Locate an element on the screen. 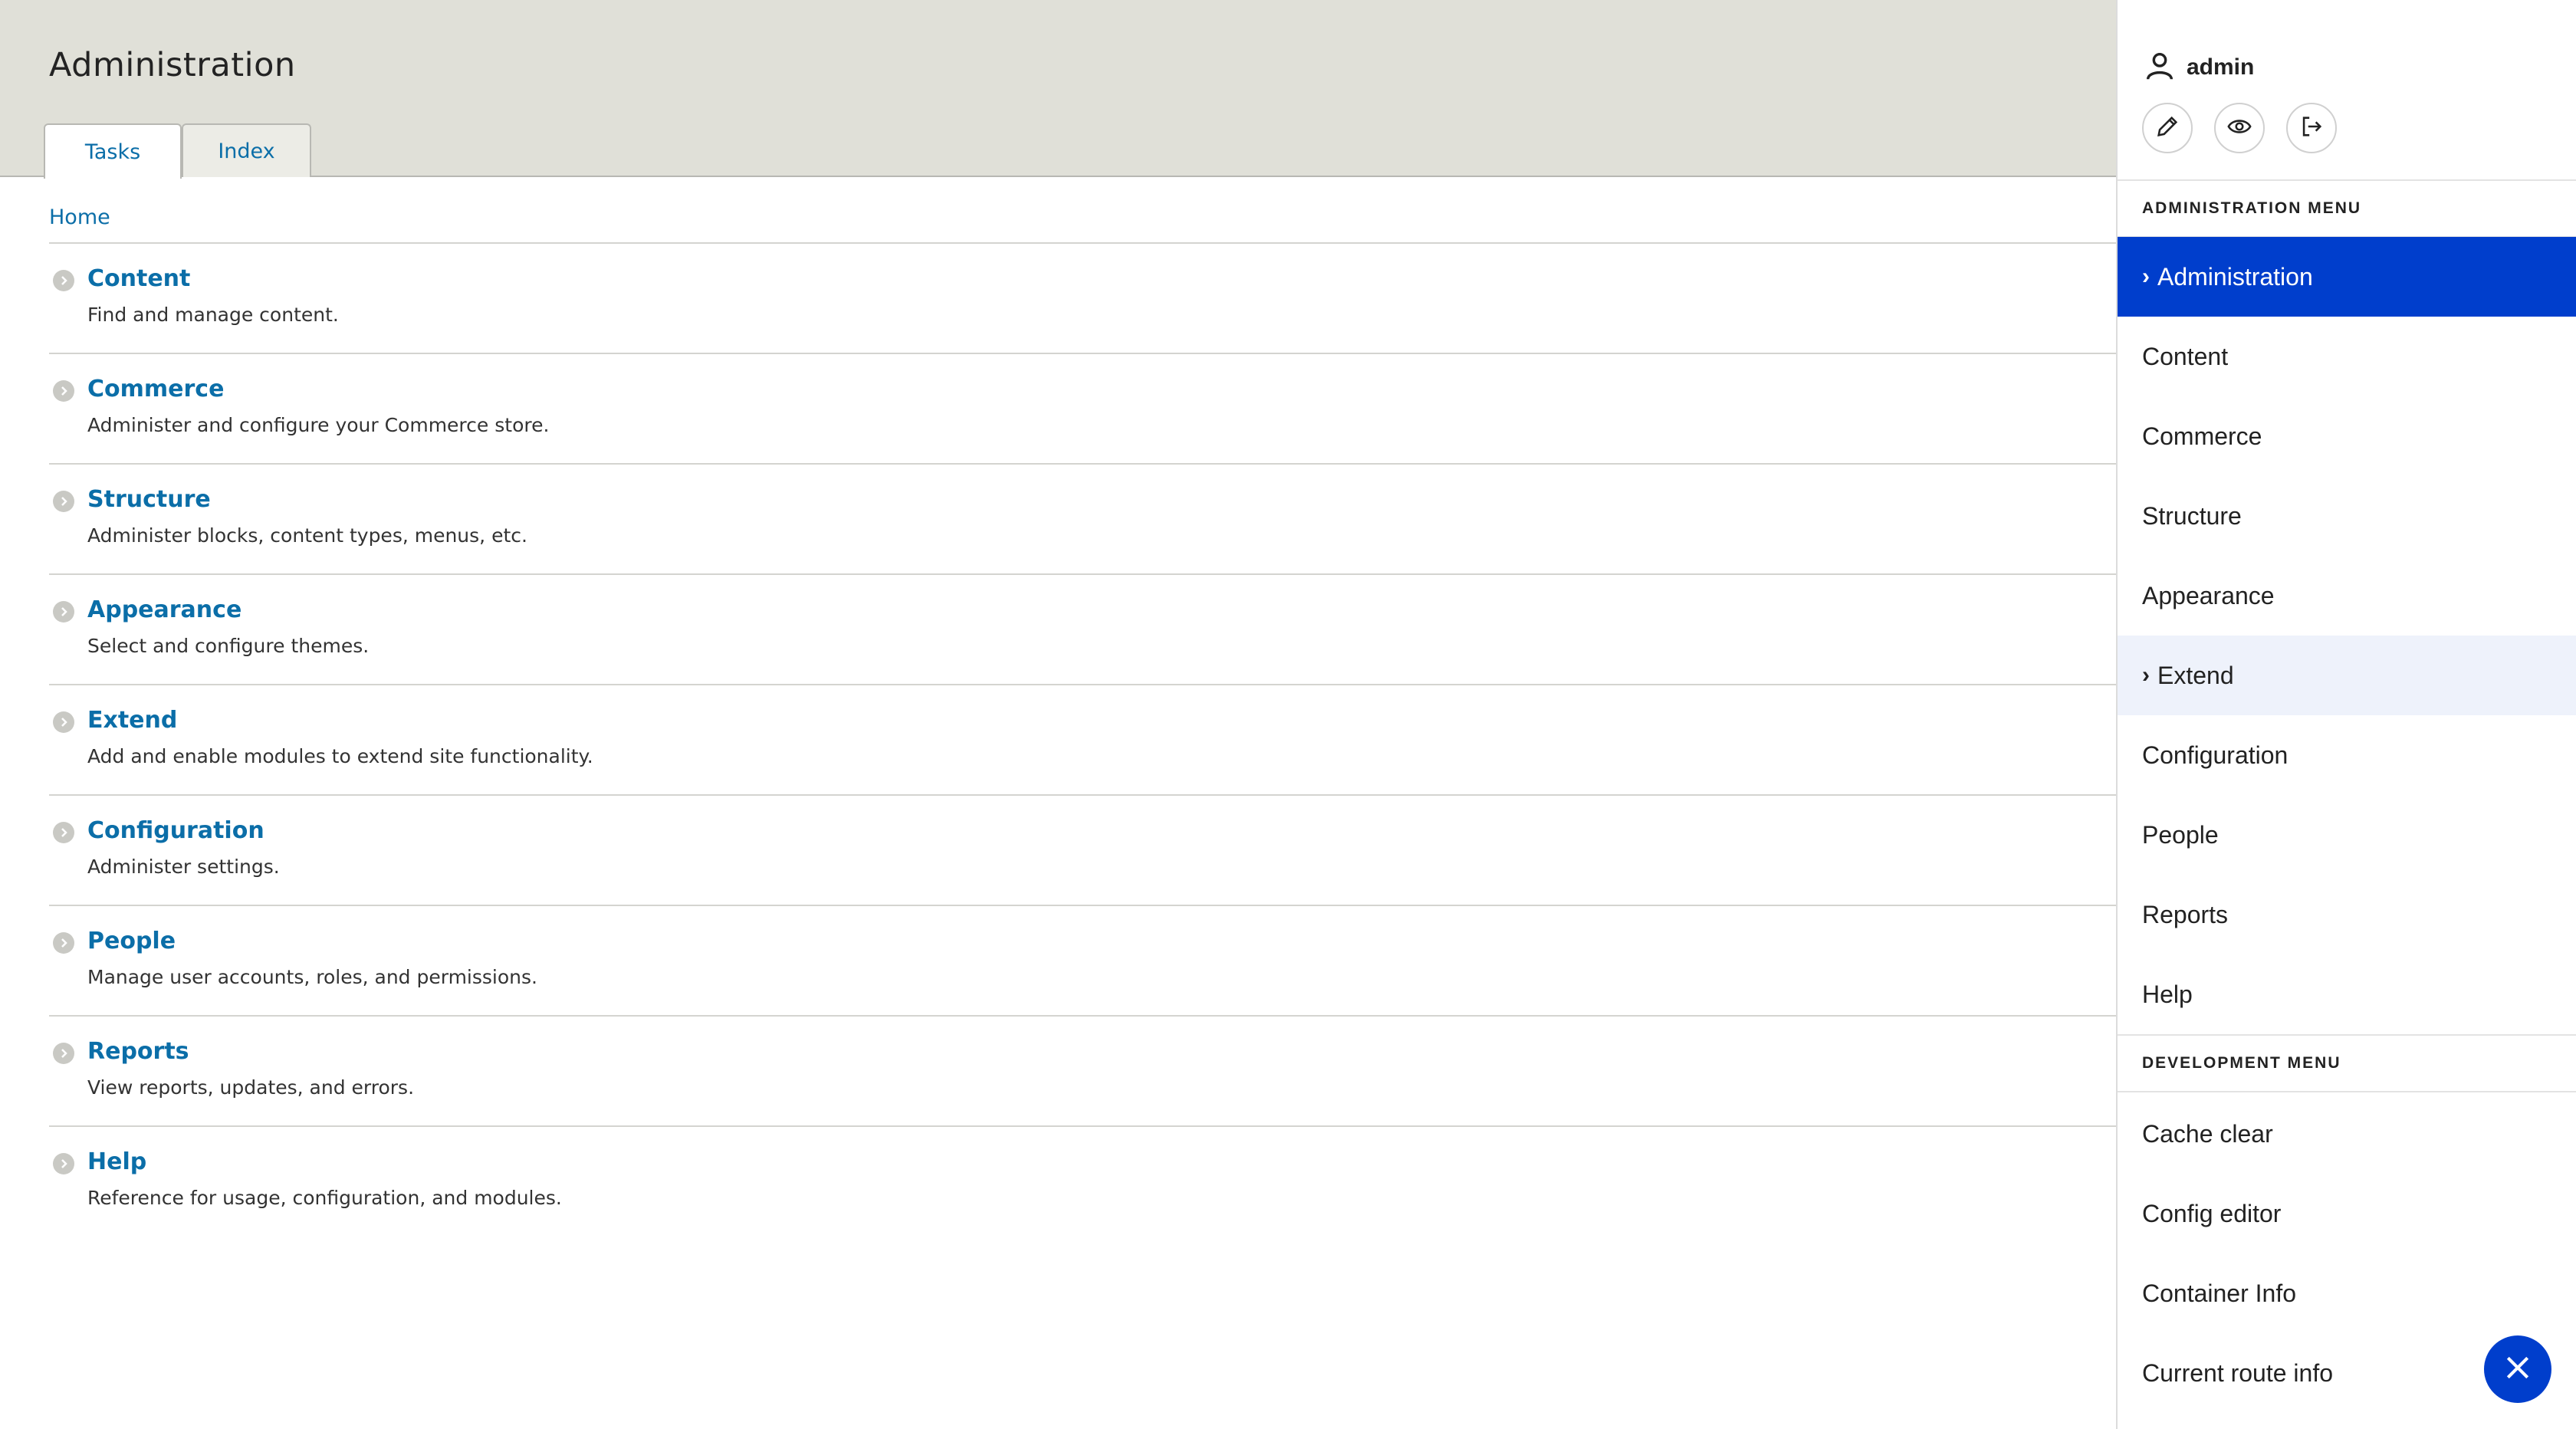 The image size is (2576, 1429). menu-item-commerce: Commerce is located at coordinates (2347, 436).